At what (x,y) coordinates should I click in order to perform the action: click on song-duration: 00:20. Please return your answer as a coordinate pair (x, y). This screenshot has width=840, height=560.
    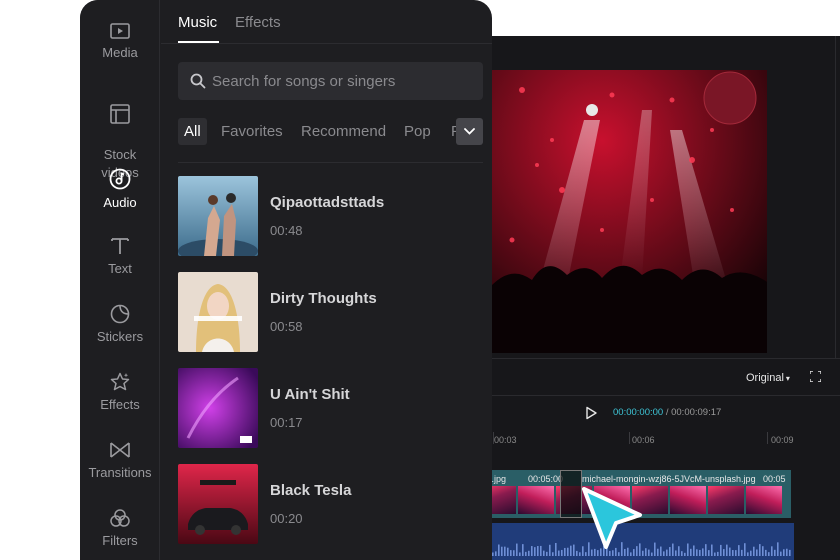
    Looking at the image, I should click on (286, 518).